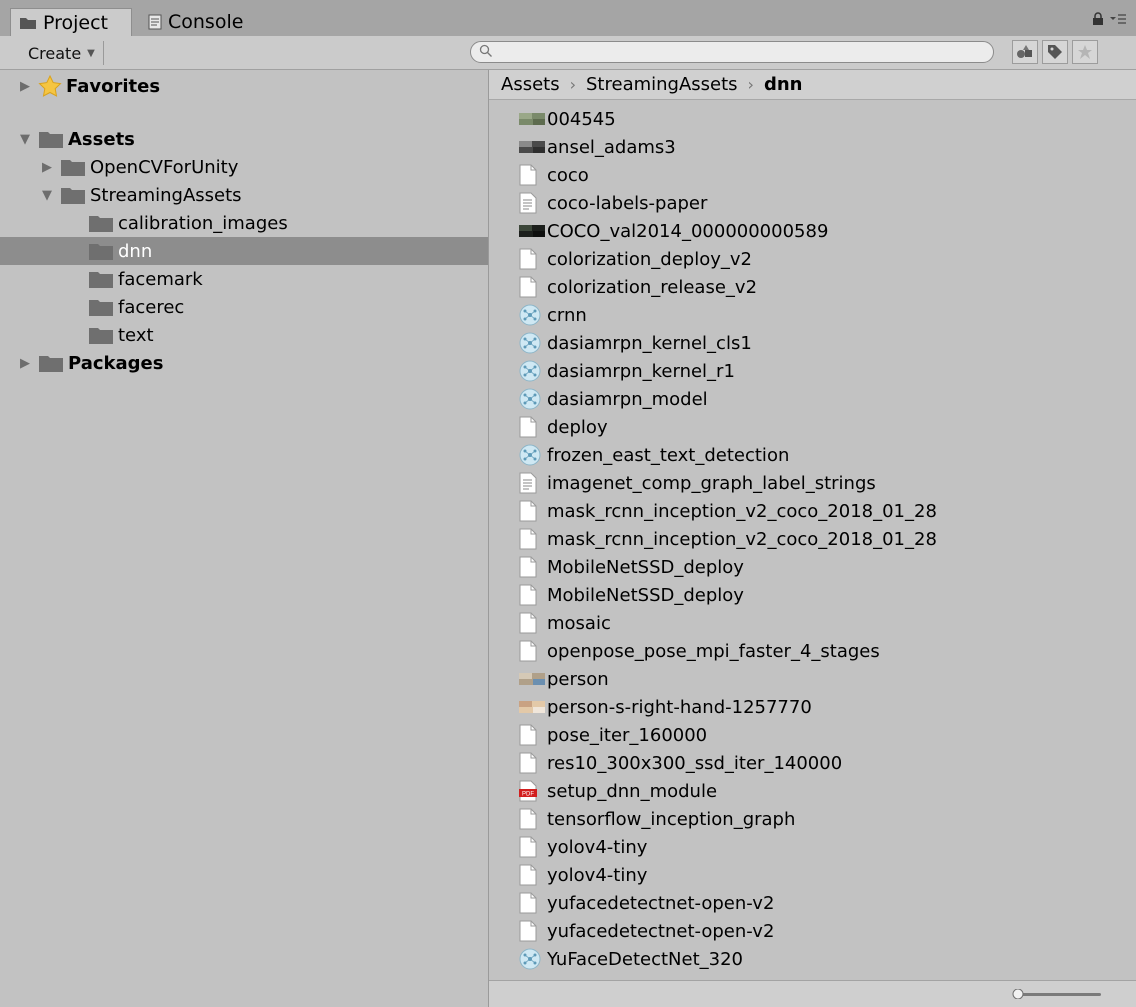 This screenshot has height=1007, width=1136. Describe the element at coordinates (135, 251) in the screenshot. I see `tree-item-label: dnn` at that location.